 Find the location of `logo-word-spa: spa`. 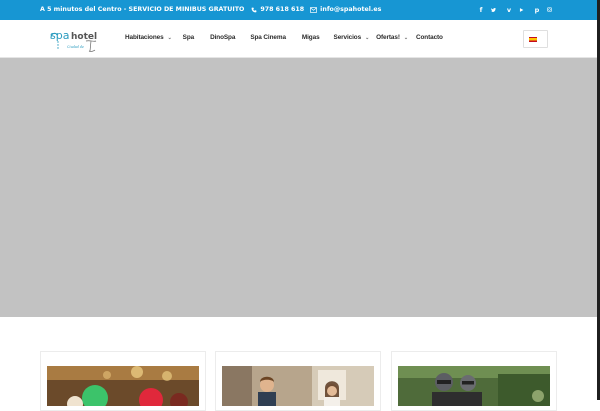

logo-word-spa: spa is located at coordinates (59, 35).